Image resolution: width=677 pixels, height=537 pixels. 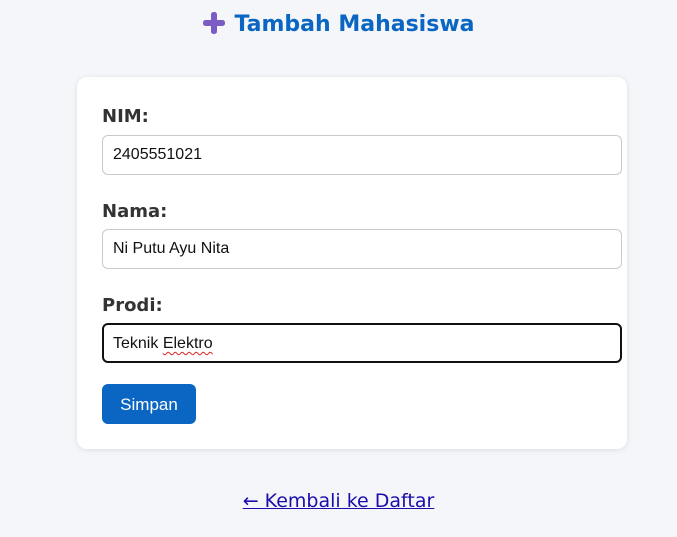 I want to click on nim-input-value: 2405551021, so click(x=157, y=154).